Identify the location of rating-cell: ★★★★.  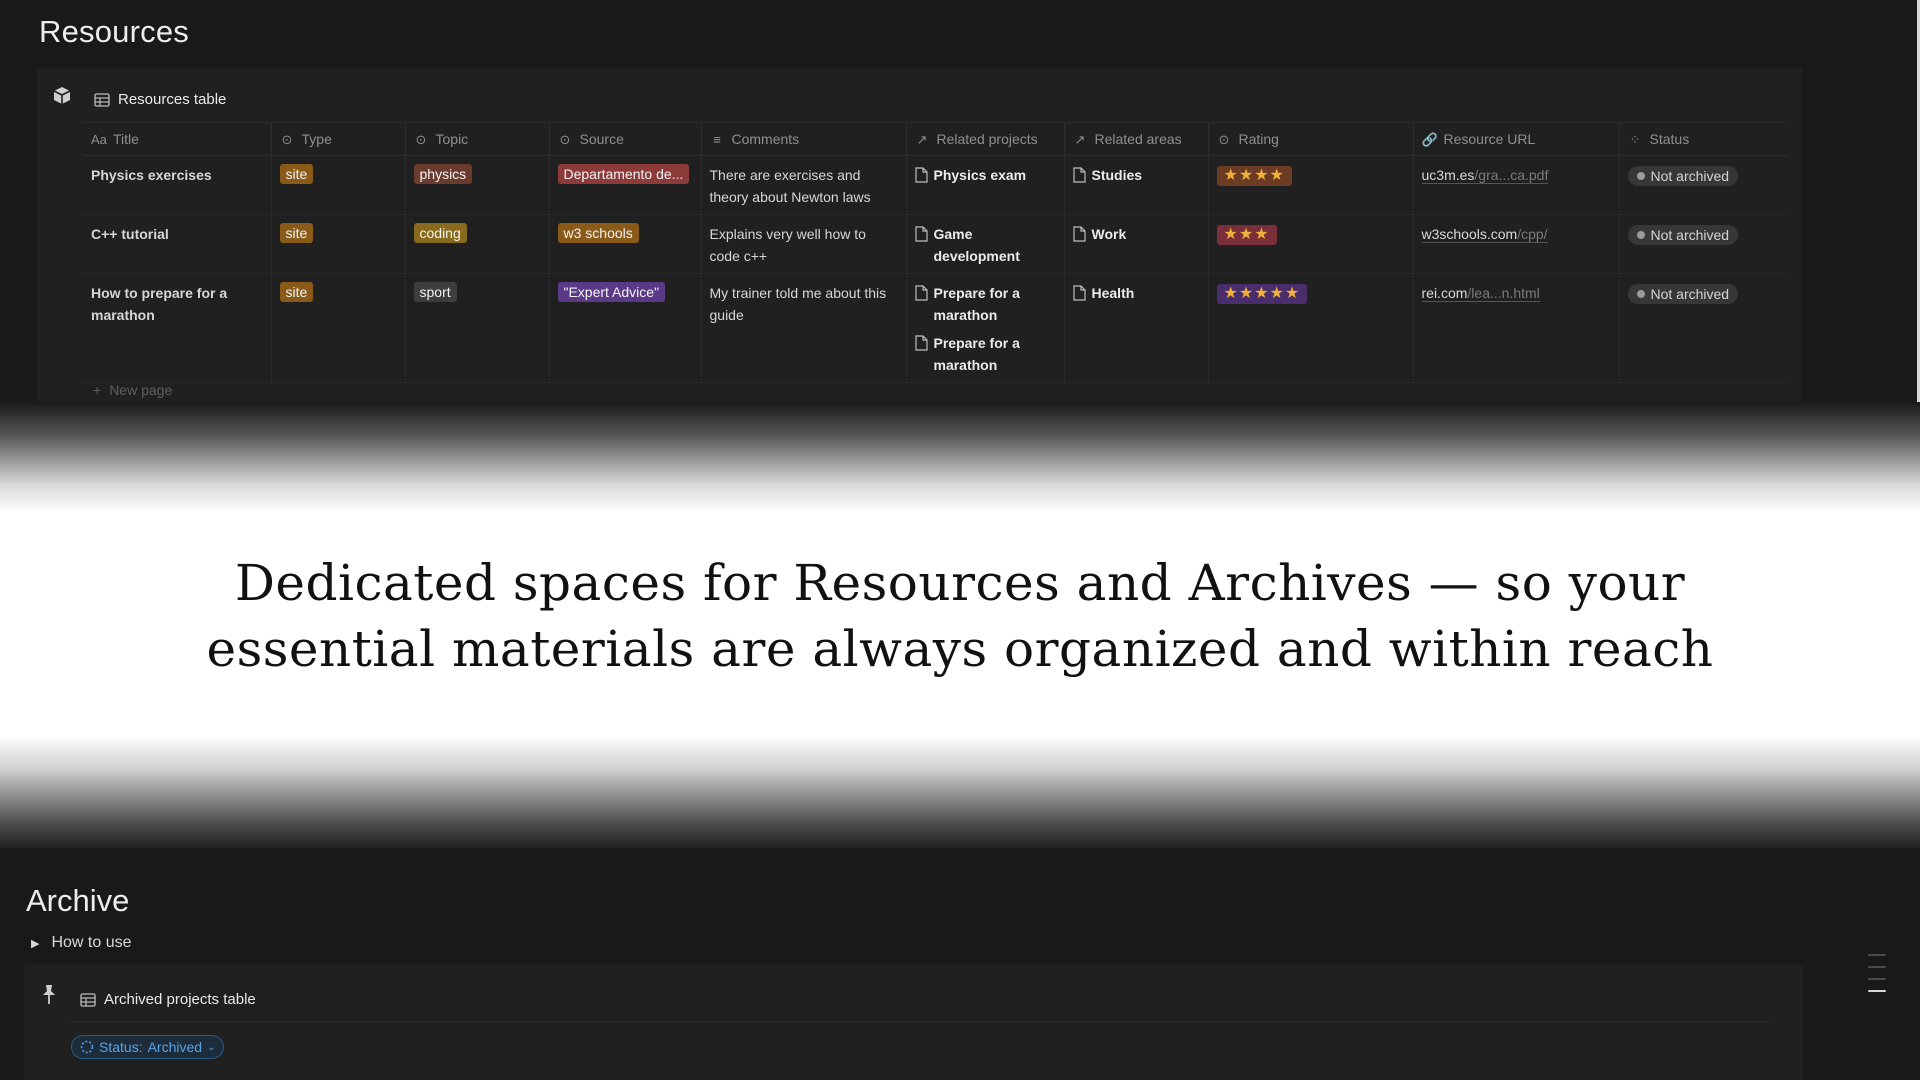
(1311, 185).